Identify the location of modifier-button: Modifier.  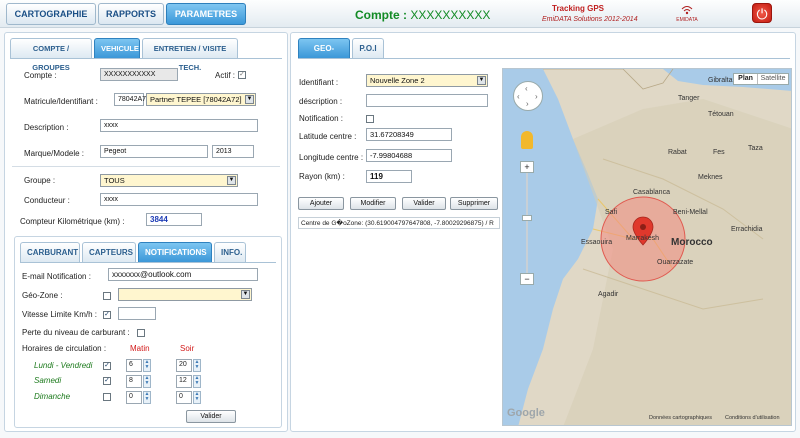
(373, 203).